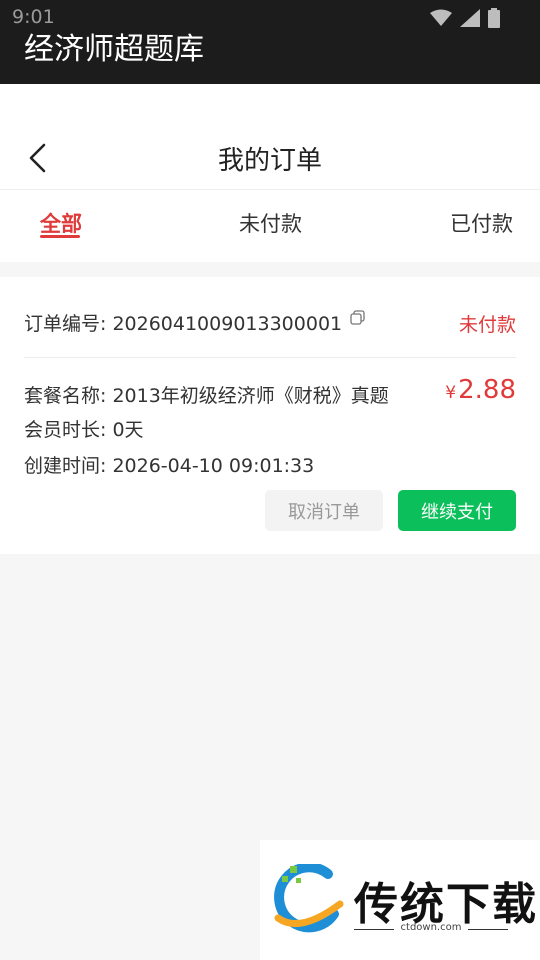 The image size is (540, 960). What do you see at coordinates (470, 18) in the screenshot?
I see `signal-icon` at bounding box center [470, 18].